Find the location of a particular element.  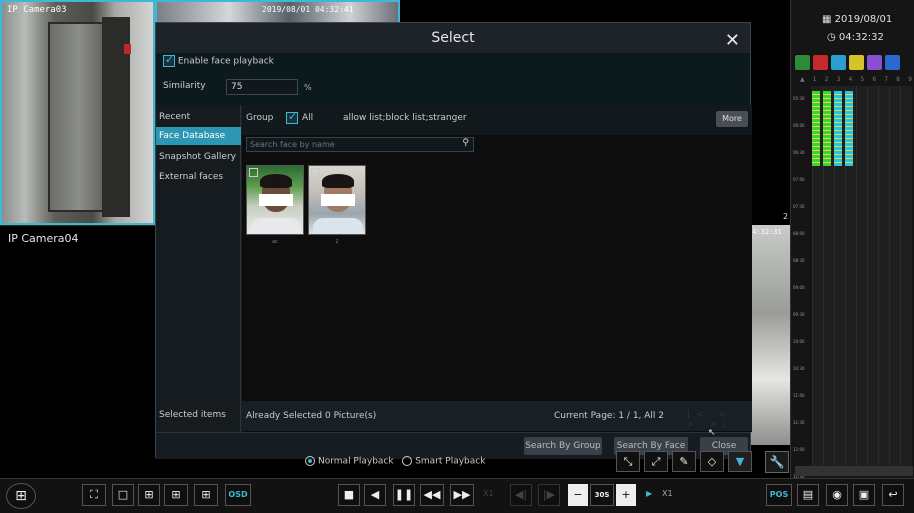

area-clear-icon: ⤢ is located at coordinates (656, 461).